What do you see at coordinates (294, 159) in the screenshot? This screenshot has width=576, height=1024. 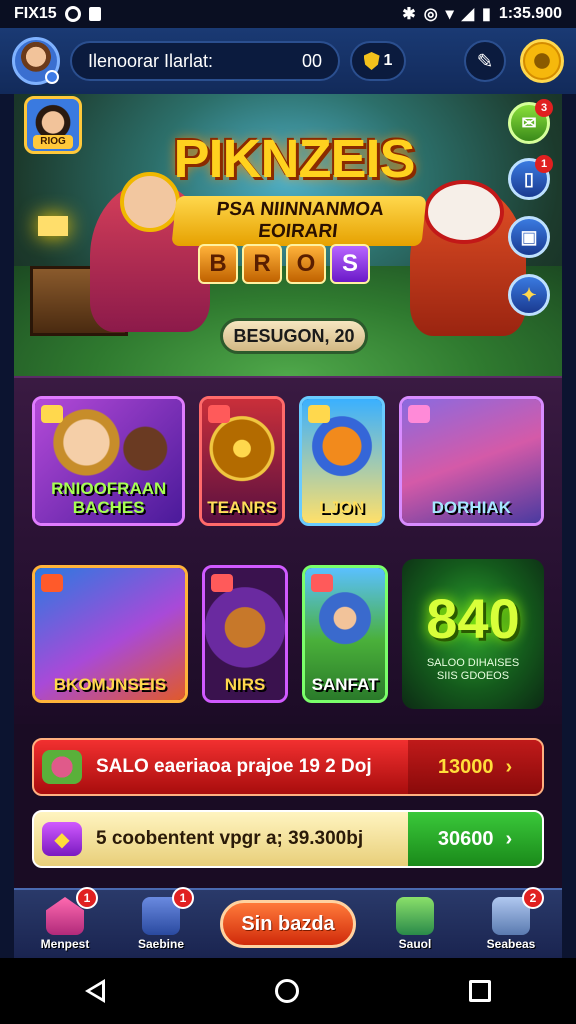 I see `hero-title: PIKNZEIS` at bounding box center [294, 159].